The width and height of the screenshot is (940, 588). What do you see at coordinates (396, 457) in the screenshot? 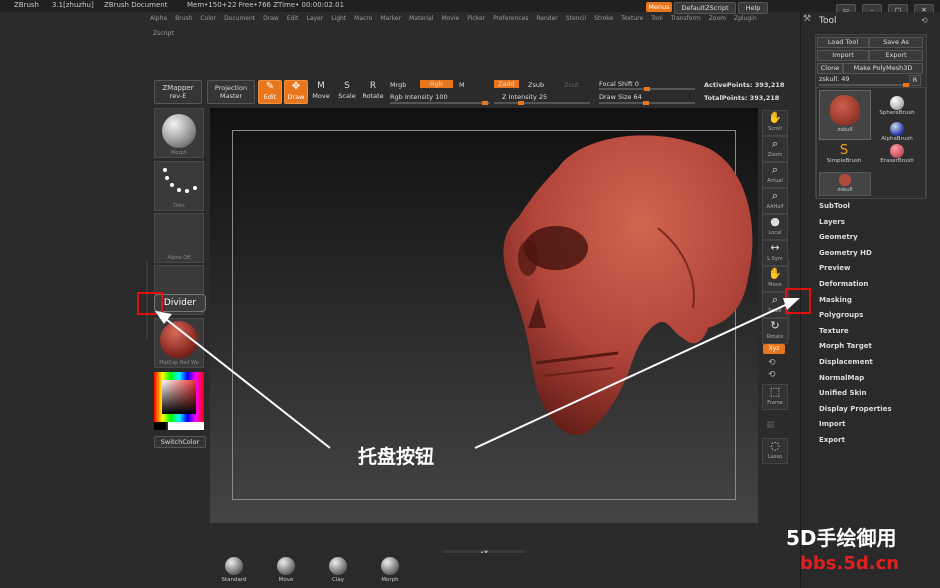
I see `tray-button-annotation: 托盘按钮` at bounding box center [396, 457].